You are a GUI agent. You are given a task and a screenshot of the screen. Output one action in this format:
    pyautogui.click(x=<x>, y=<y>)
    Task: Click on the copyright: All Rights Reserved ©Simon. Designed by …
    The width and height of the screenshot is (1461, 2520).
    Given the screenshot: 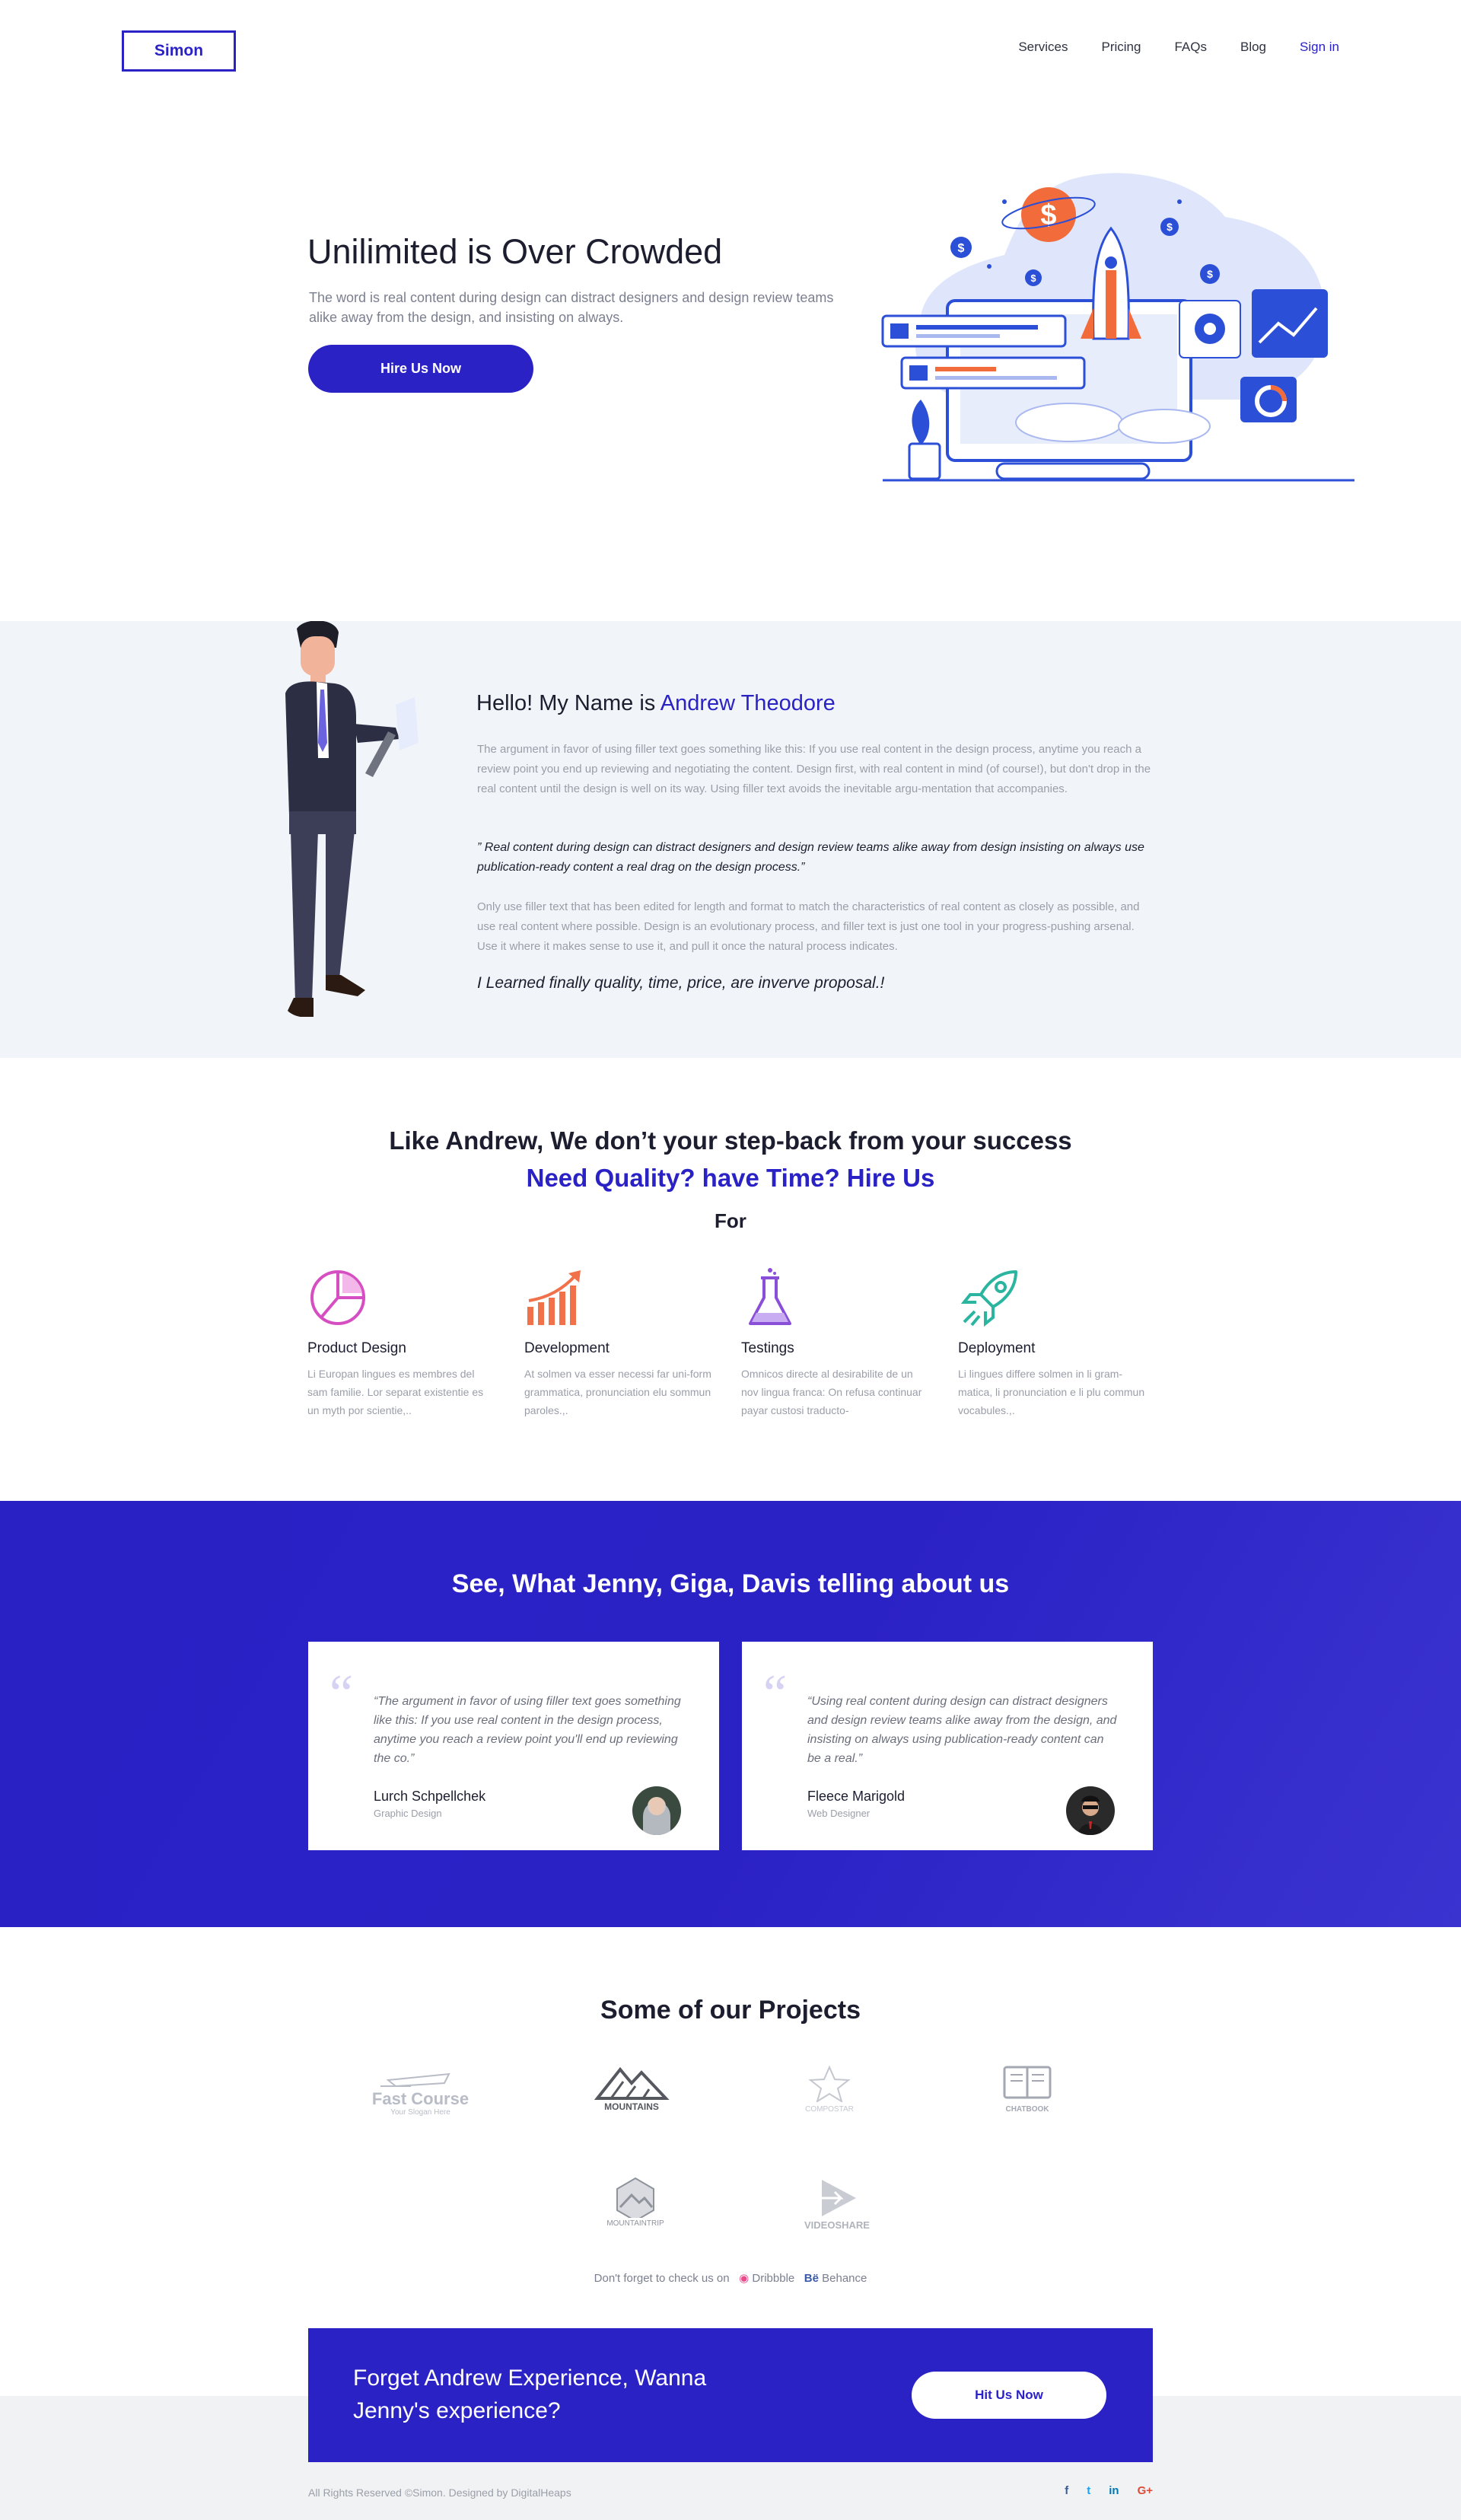 What is the action you would take?
    pyautogui.click(x=439, y=2493)
    